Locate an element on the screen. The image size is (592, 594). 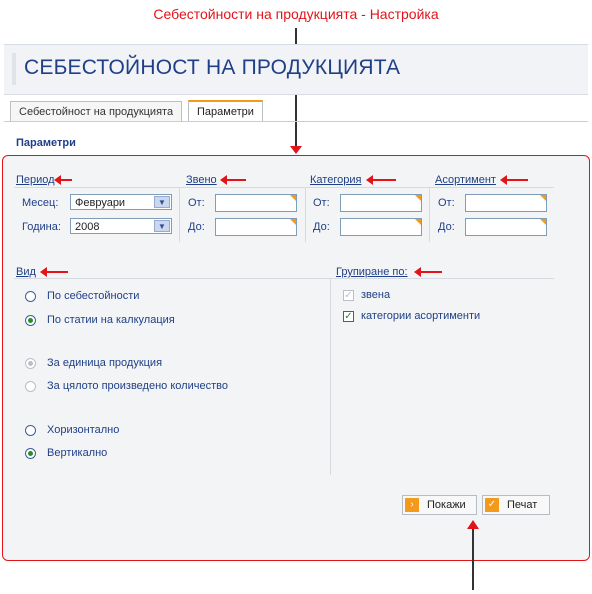
radio-horizontal-label: Хоризонтално is located at coordinates (83, 430).